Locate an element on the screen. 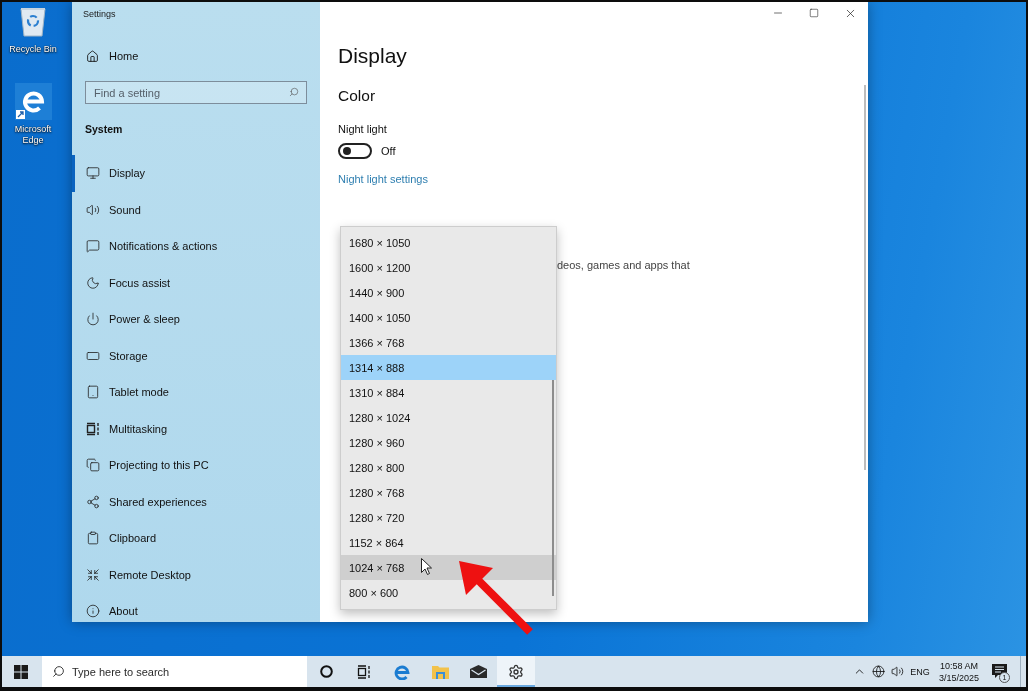  pointer-cursor-icon is located at coordinates (426, 566).